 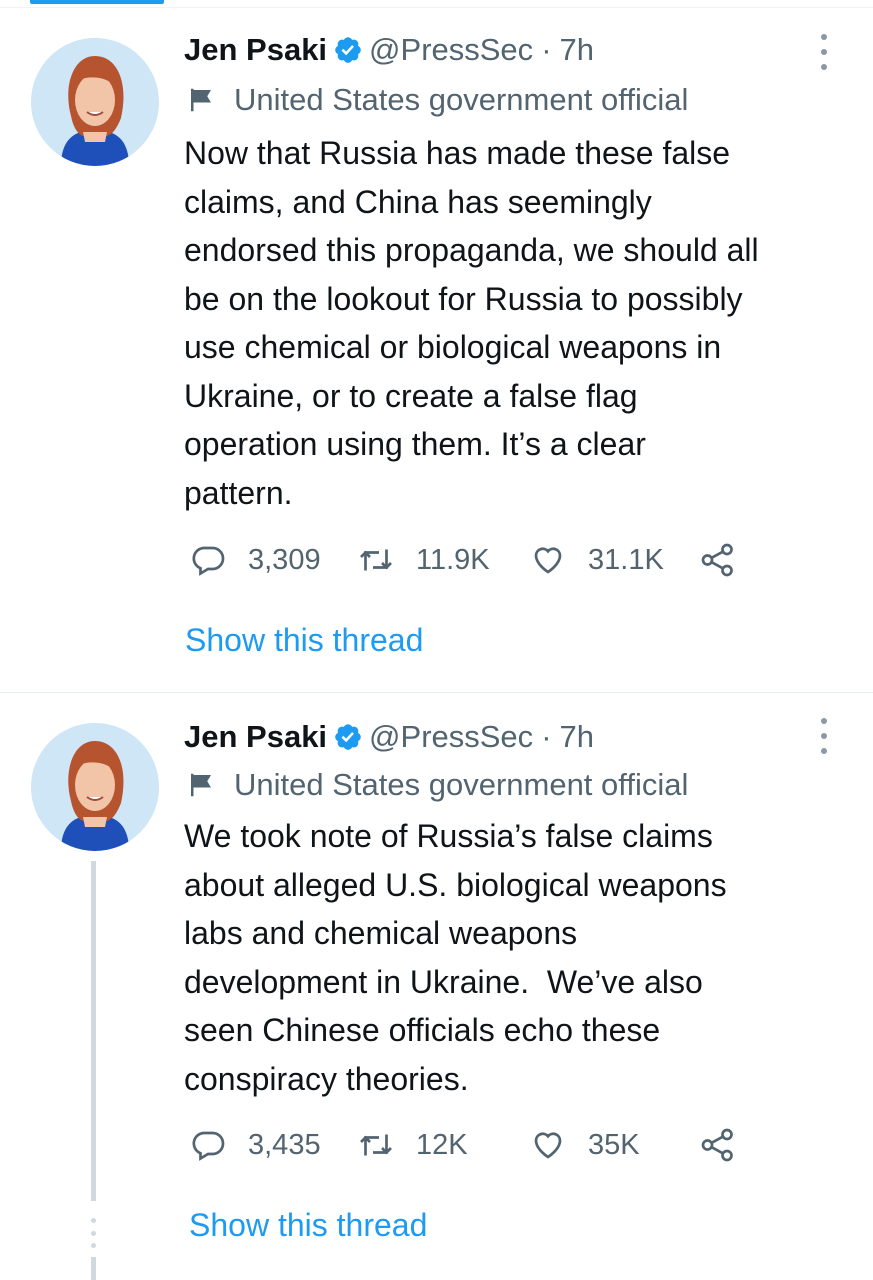 I want to click on retweet-button: 12K, so click(x=413, y=1145).